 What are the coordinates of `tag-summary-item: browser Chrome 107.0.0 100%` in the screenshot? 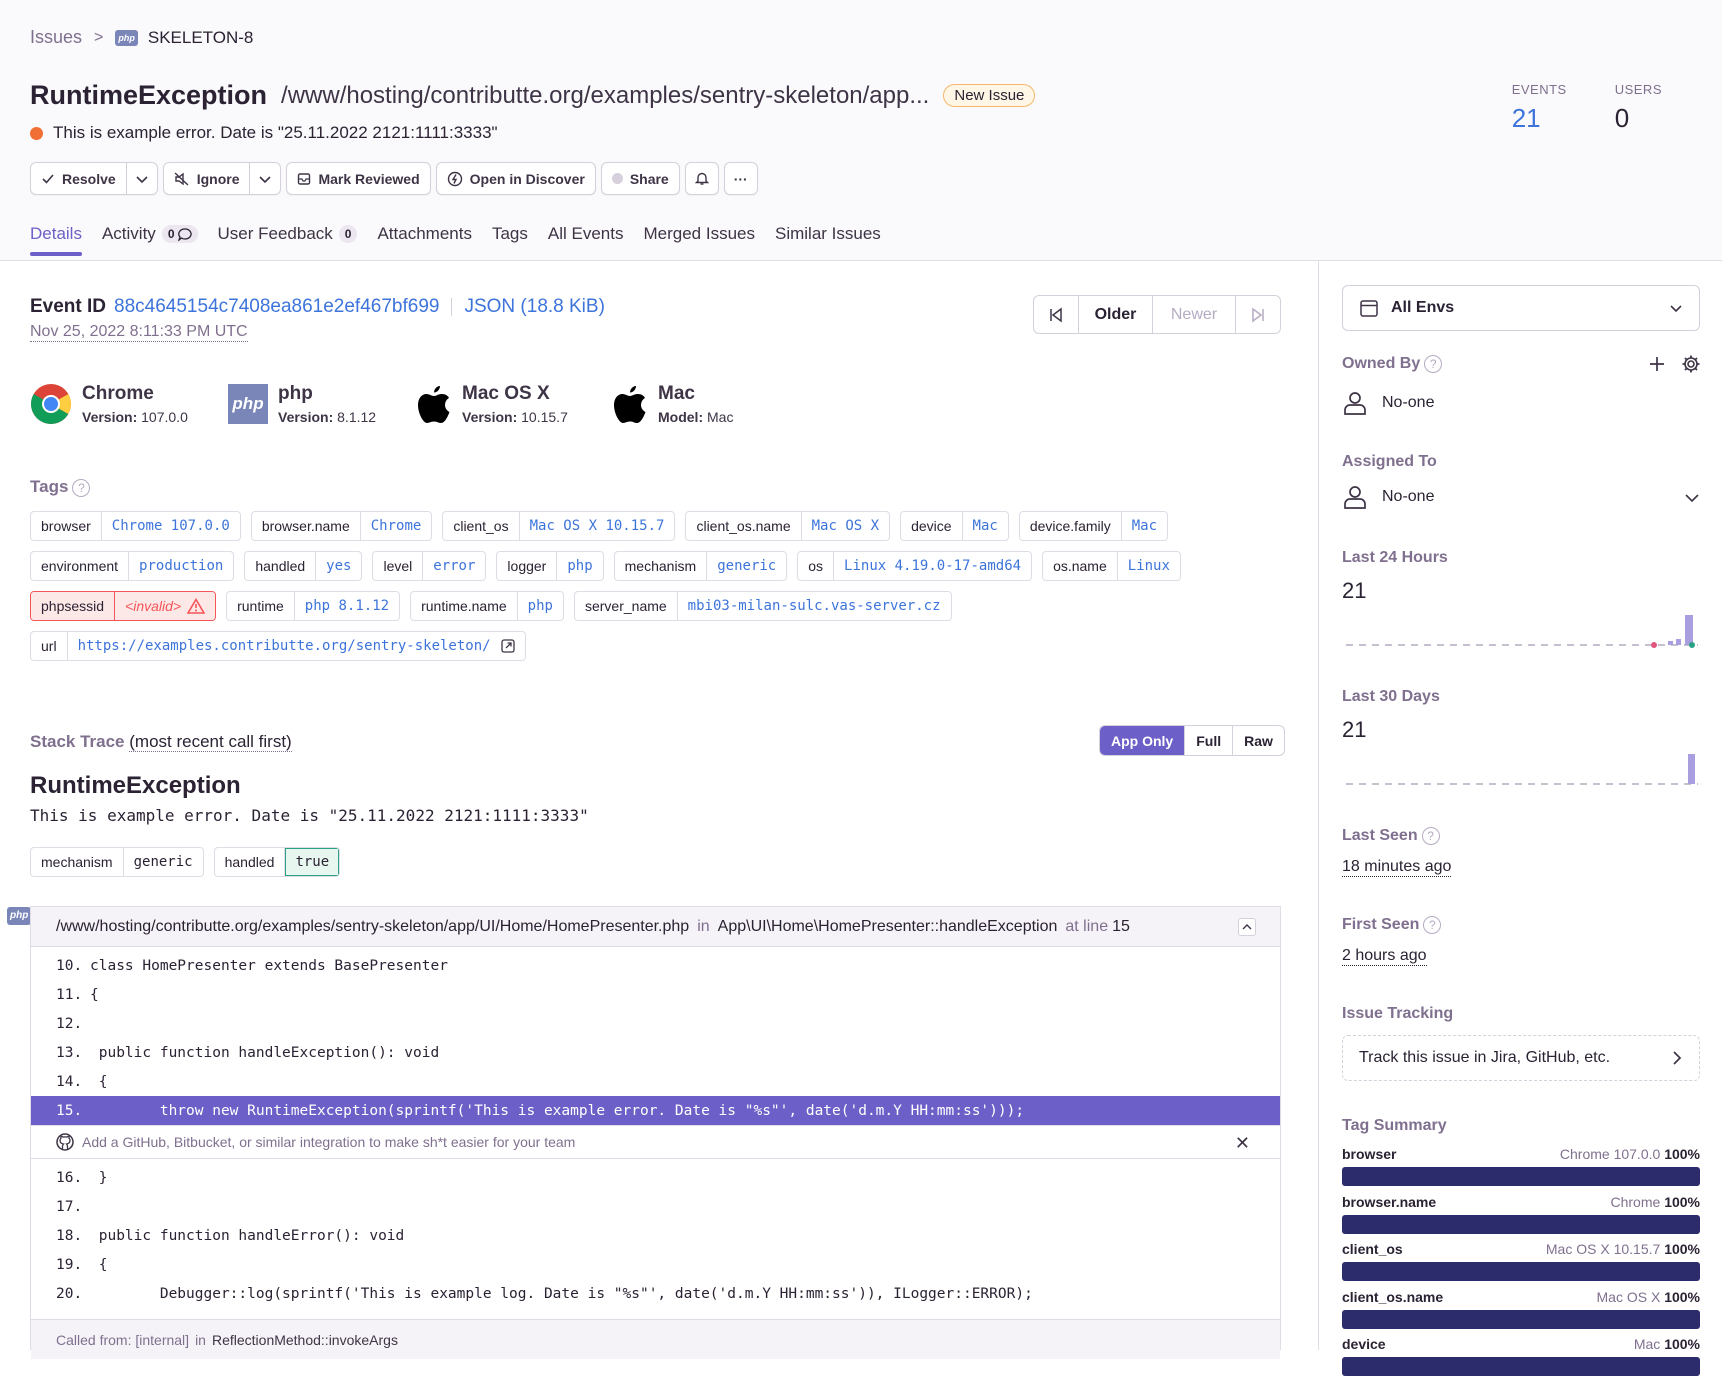 It's located at (1521, 1166).